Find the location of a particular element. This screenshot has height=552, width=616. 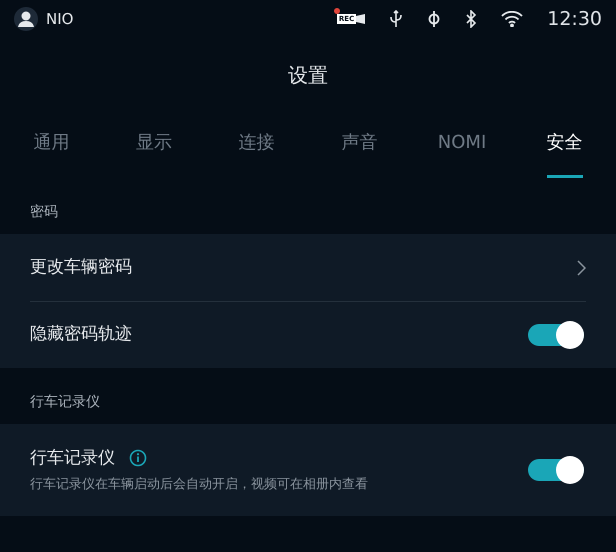

row-description: 行车记录仪在车辆启动后会自动开启，视频可在相册内查看 is located at coordinates (199, 485).